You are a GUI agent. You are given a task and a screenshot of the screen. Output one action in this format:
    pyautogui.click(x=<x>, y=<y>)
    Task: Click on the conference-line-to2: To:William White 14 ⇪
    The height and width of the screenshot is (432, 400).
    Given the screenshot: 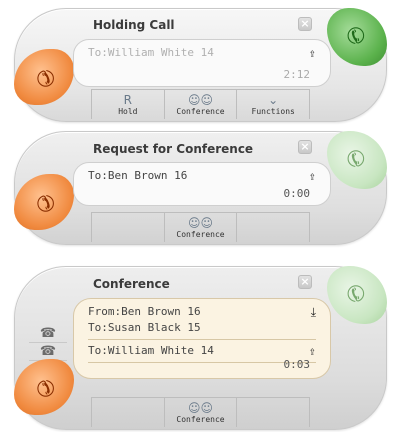 What is the action you would take?
    pyautogui.click(x=202, y=351)
    